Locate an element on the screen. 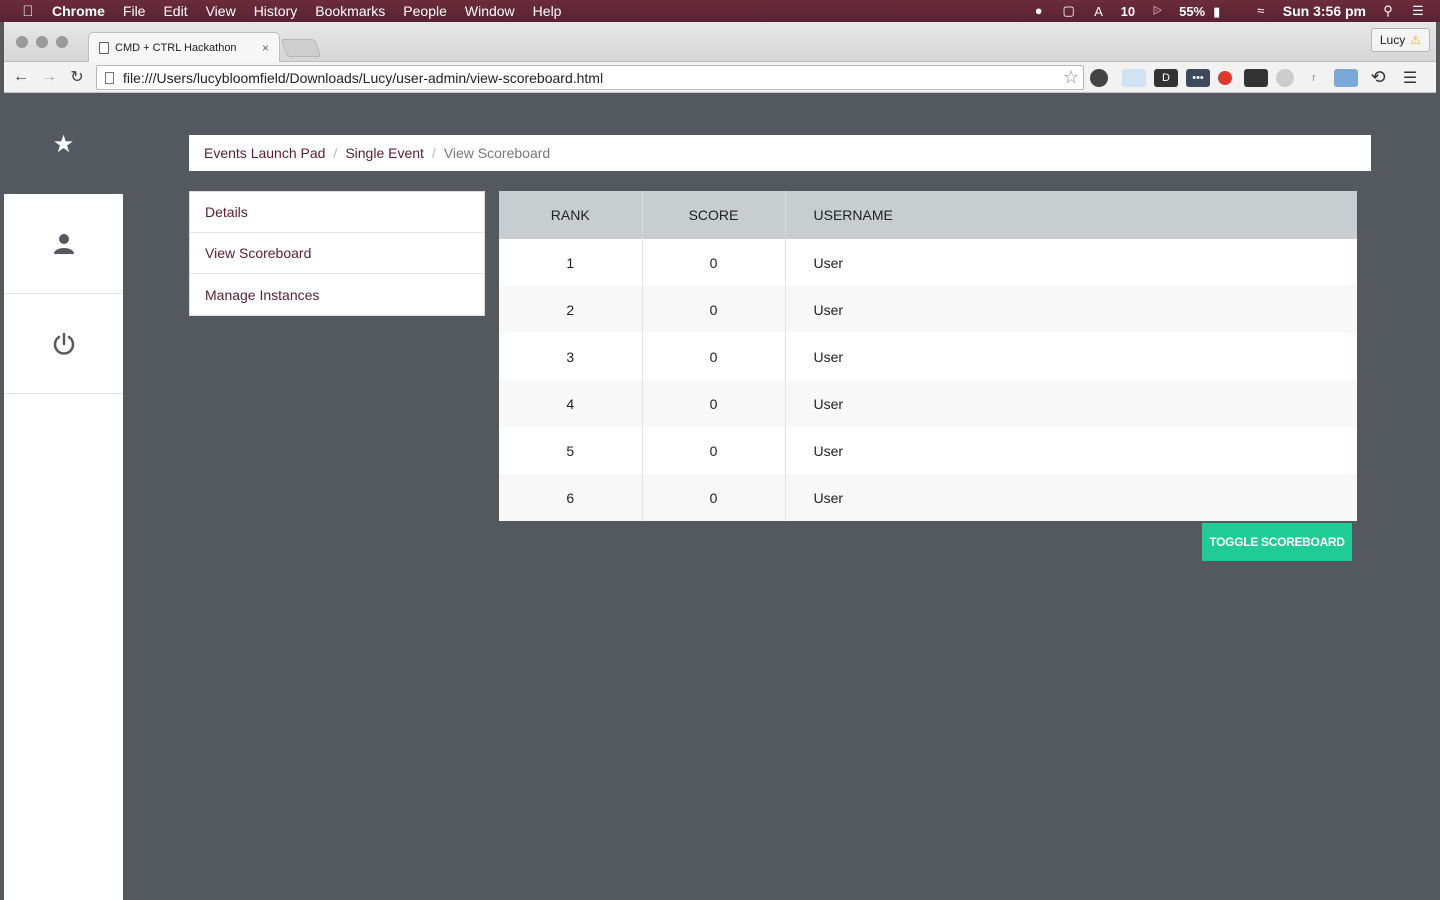 The height and width of the screenshot is (900, 1440). wifi-icon: ≈ is located at coordinates (1261, 11).